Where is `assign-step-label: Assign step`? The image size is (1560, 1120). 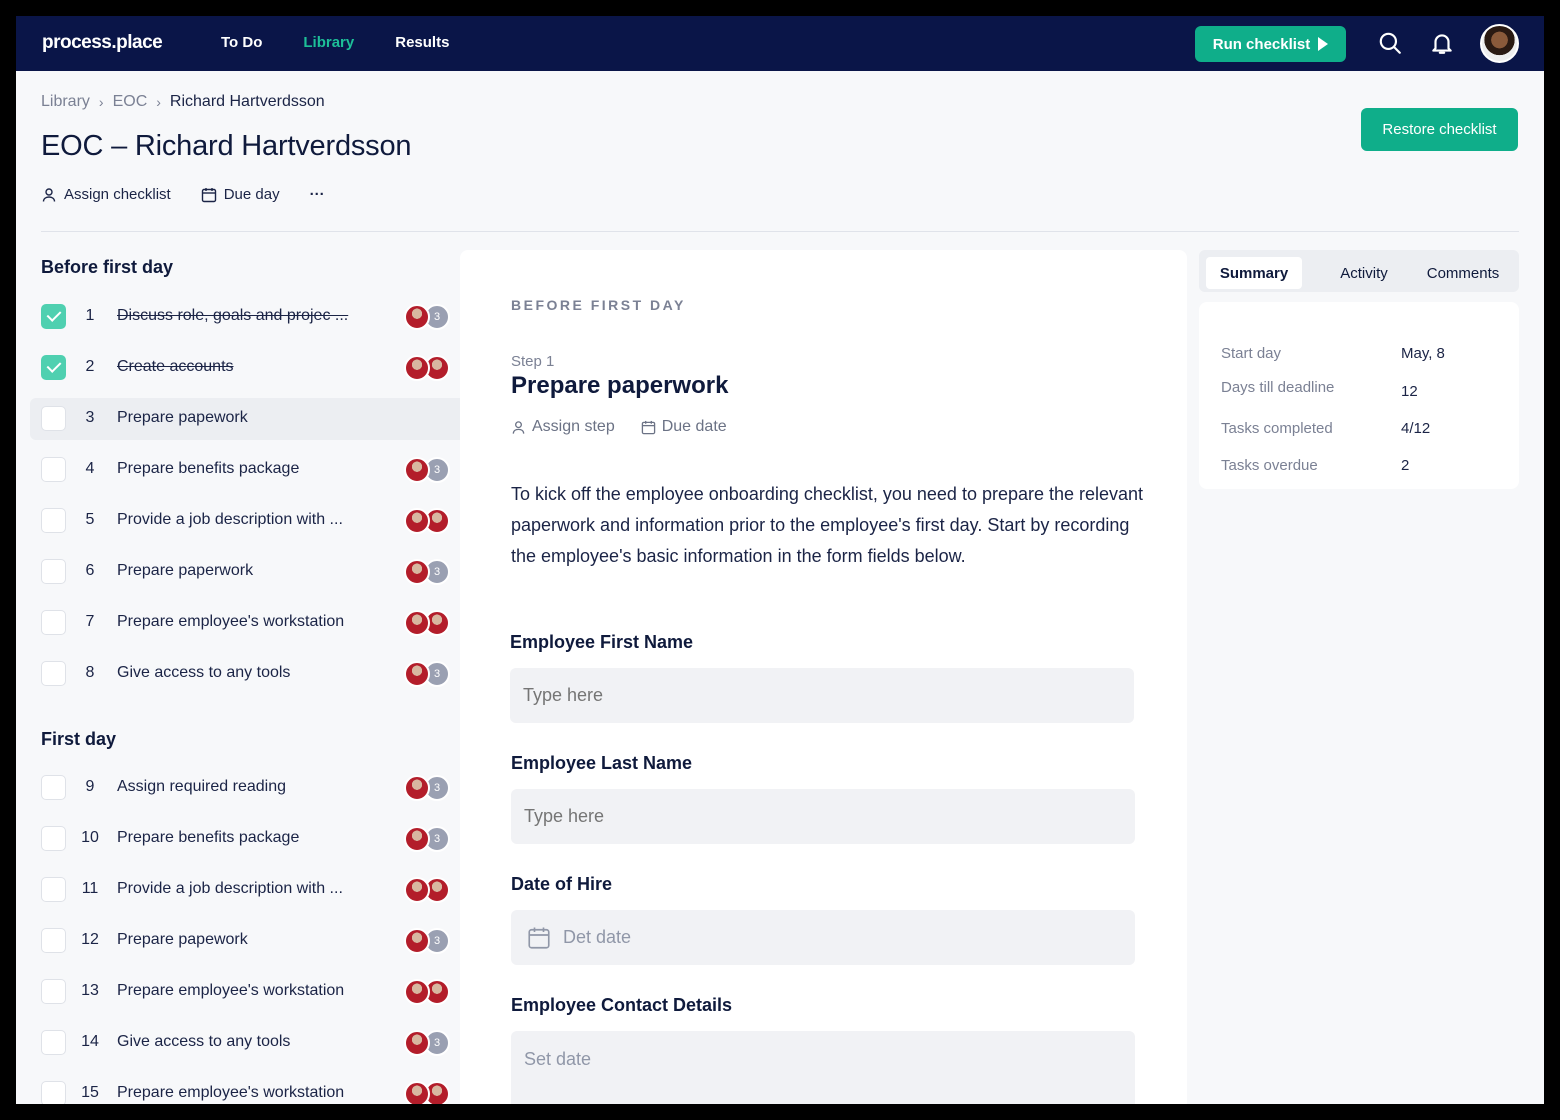
assign-step-label: Assign step is located at coordinates (573, 426).